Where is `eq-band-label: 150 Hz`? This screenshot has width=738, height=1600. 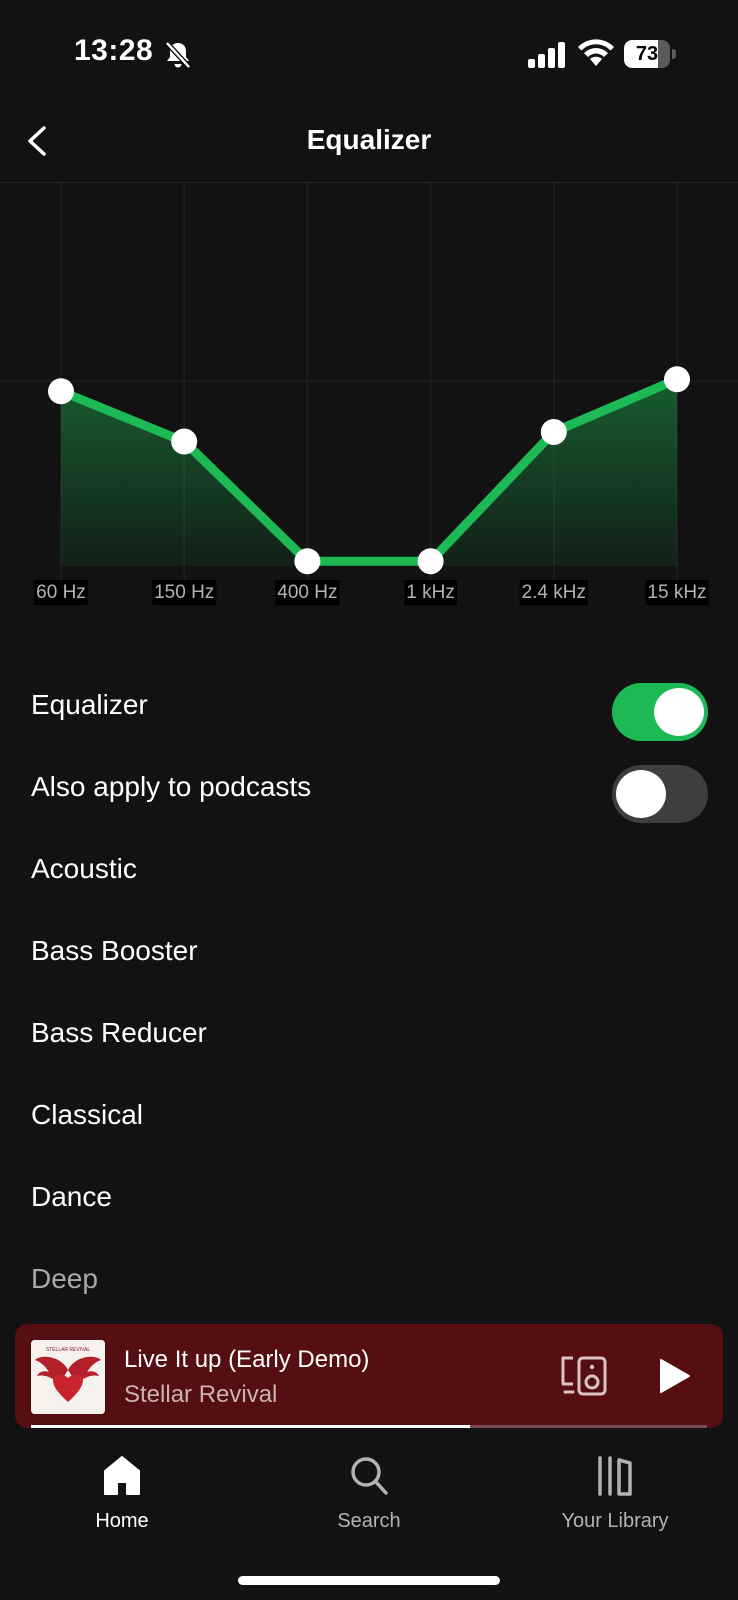 eq-band-label: 150 Hz is located at coordinates (184, 592).